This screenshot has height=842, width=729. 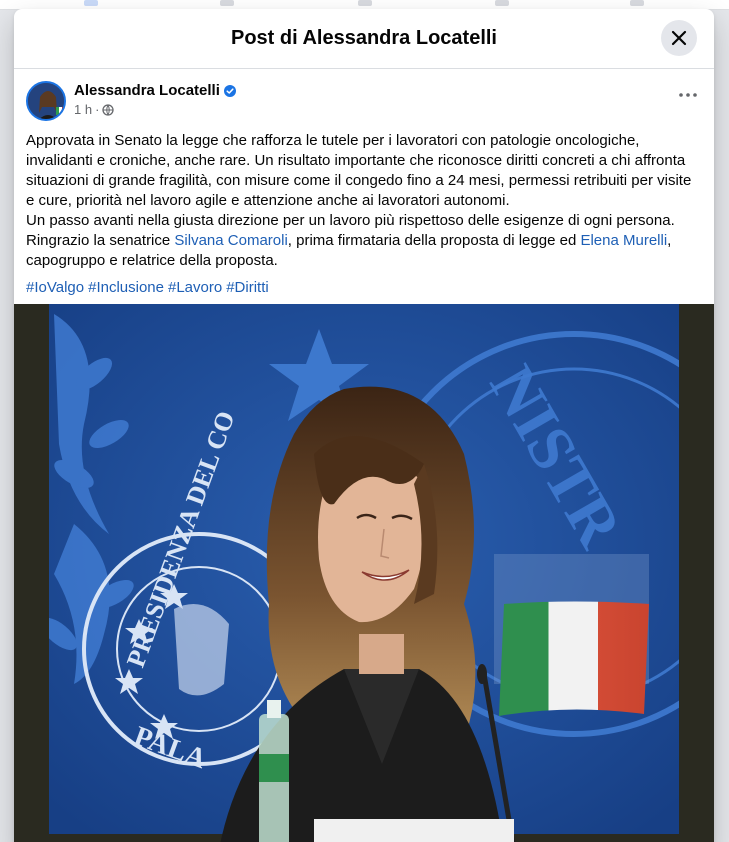 I want to click on hashtag-link: #IoValgo, so click(x=55, y=287).